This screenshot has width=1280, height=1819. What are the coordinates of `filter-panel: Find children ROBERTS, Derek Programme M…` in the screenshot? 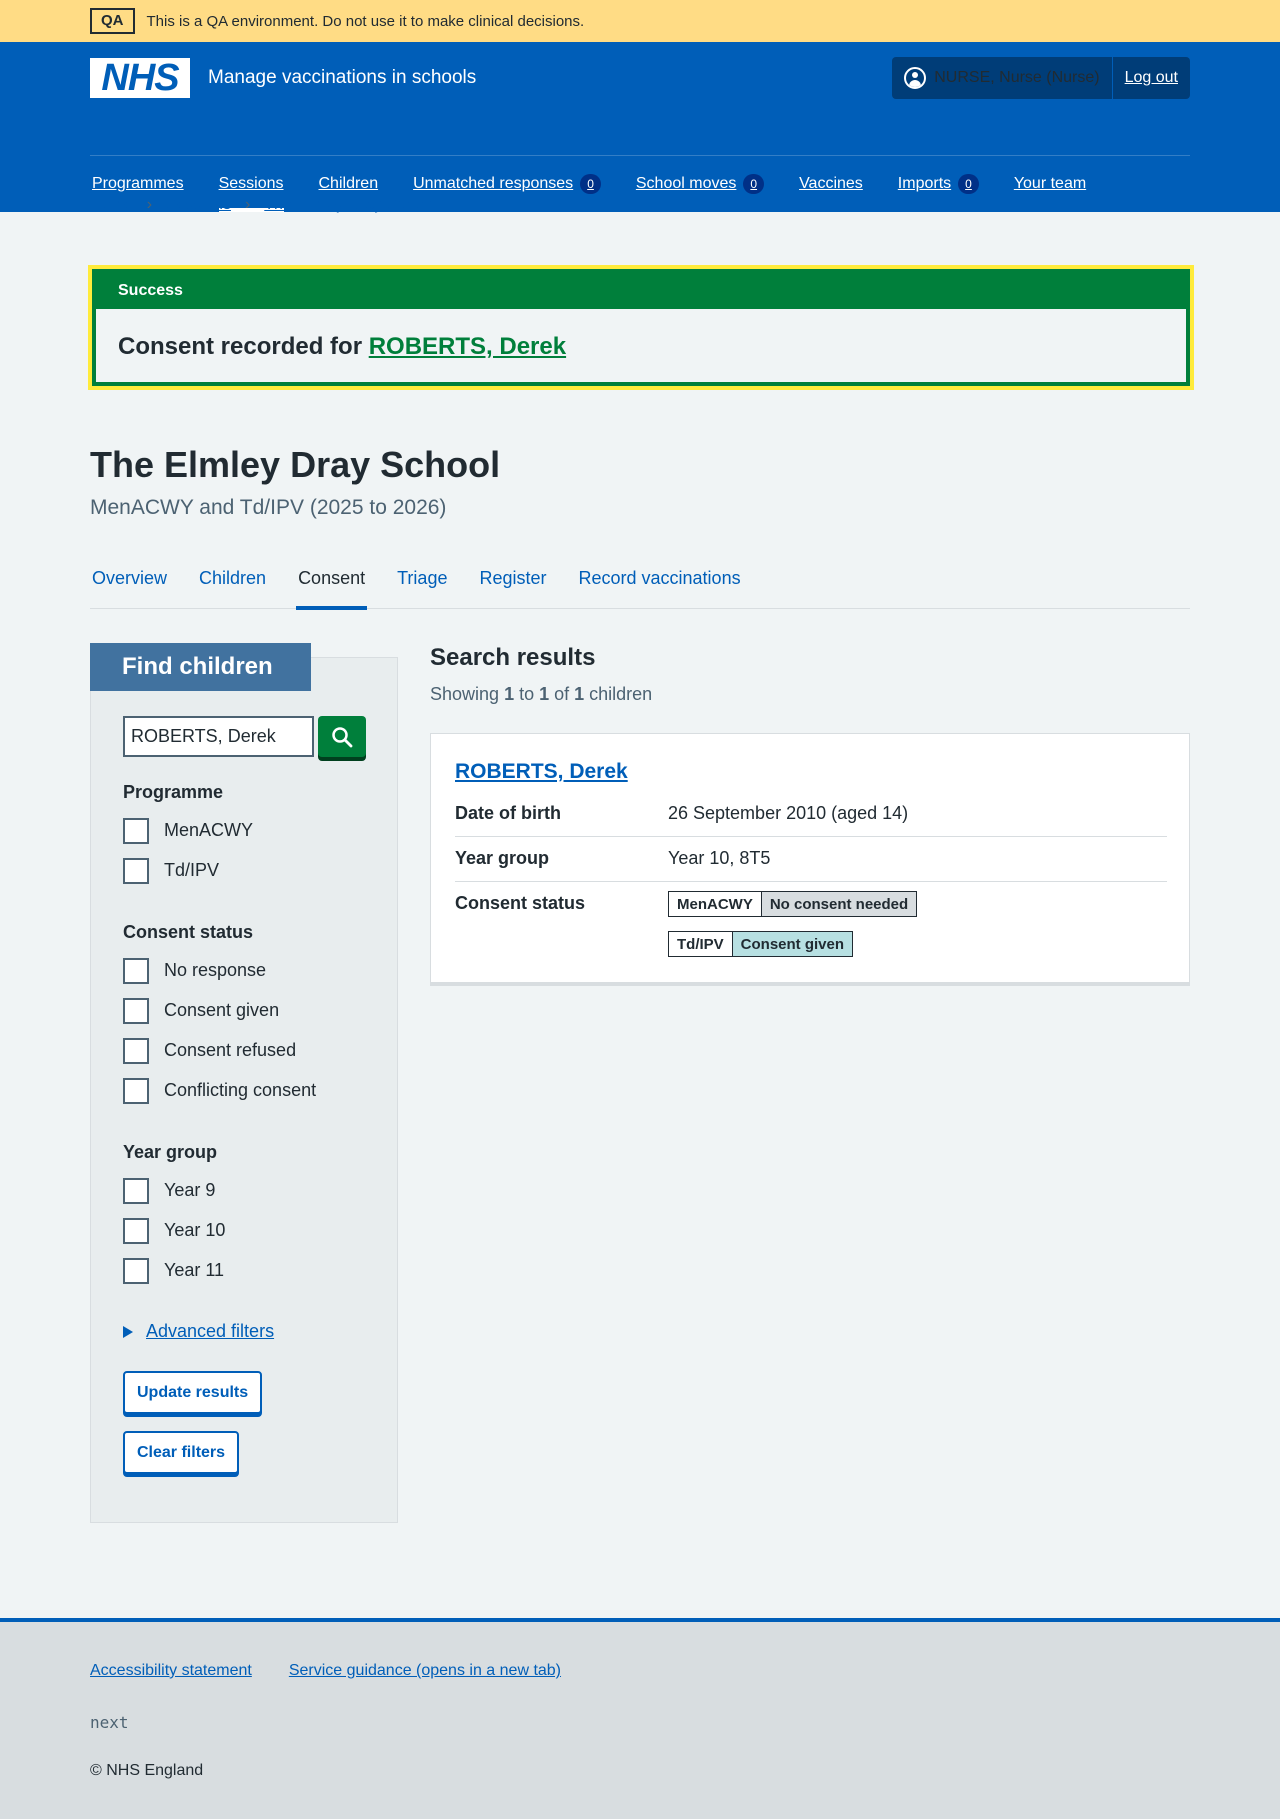 It's located at (244, 1083).